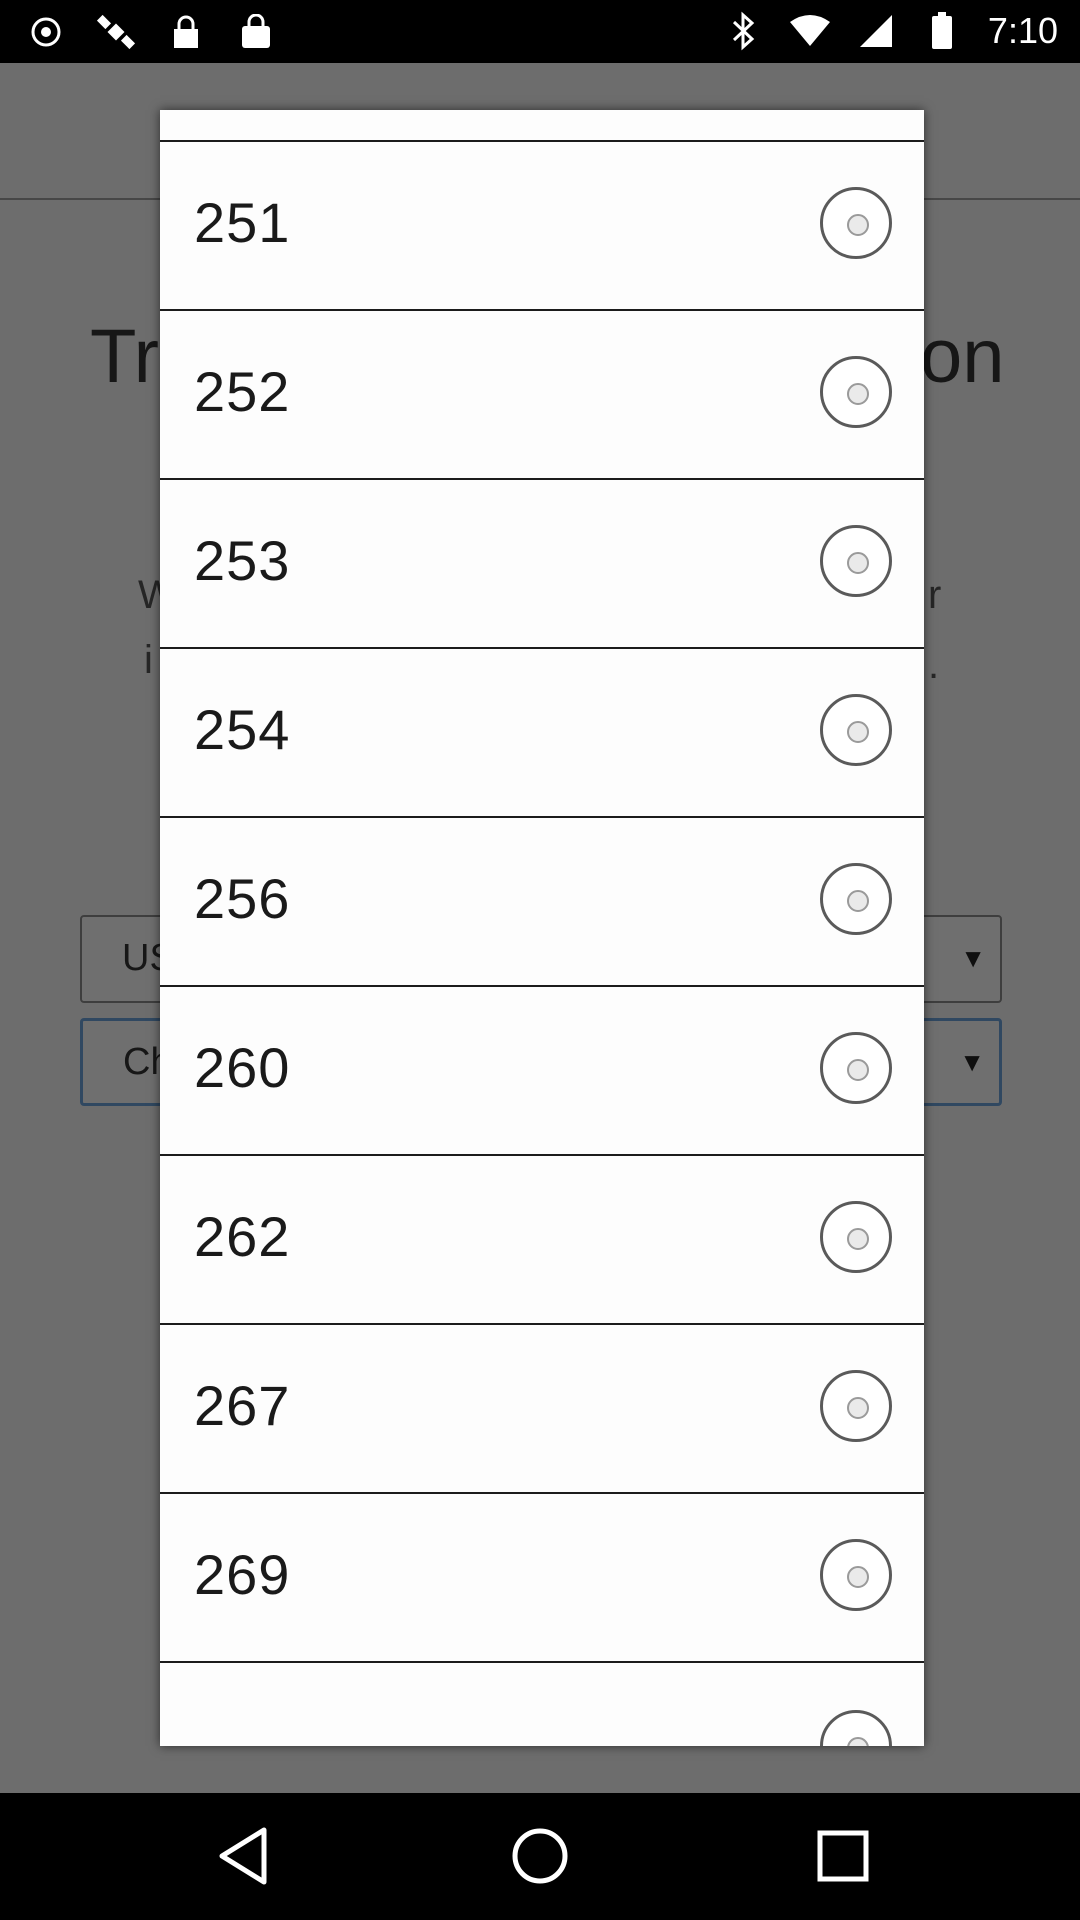 The width and height of the screenshot is (1080, 1920). Describe the element at coordinates (242, 1574) in the screenshot. I see `option-label: 269` at that location.